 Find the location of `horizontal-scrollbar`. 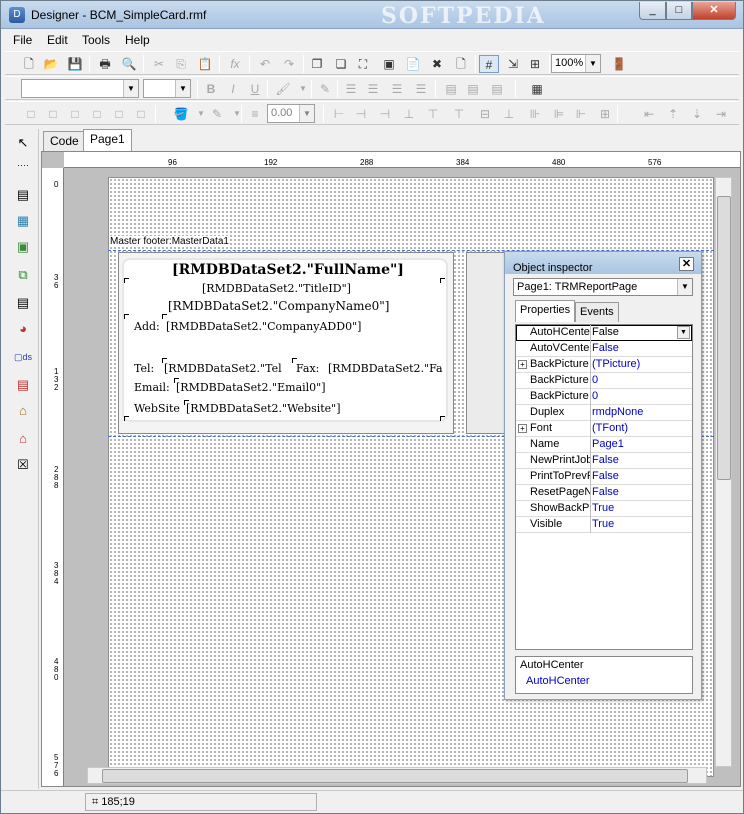

horizontal-scrollbar is located at coordinates (397, 775).